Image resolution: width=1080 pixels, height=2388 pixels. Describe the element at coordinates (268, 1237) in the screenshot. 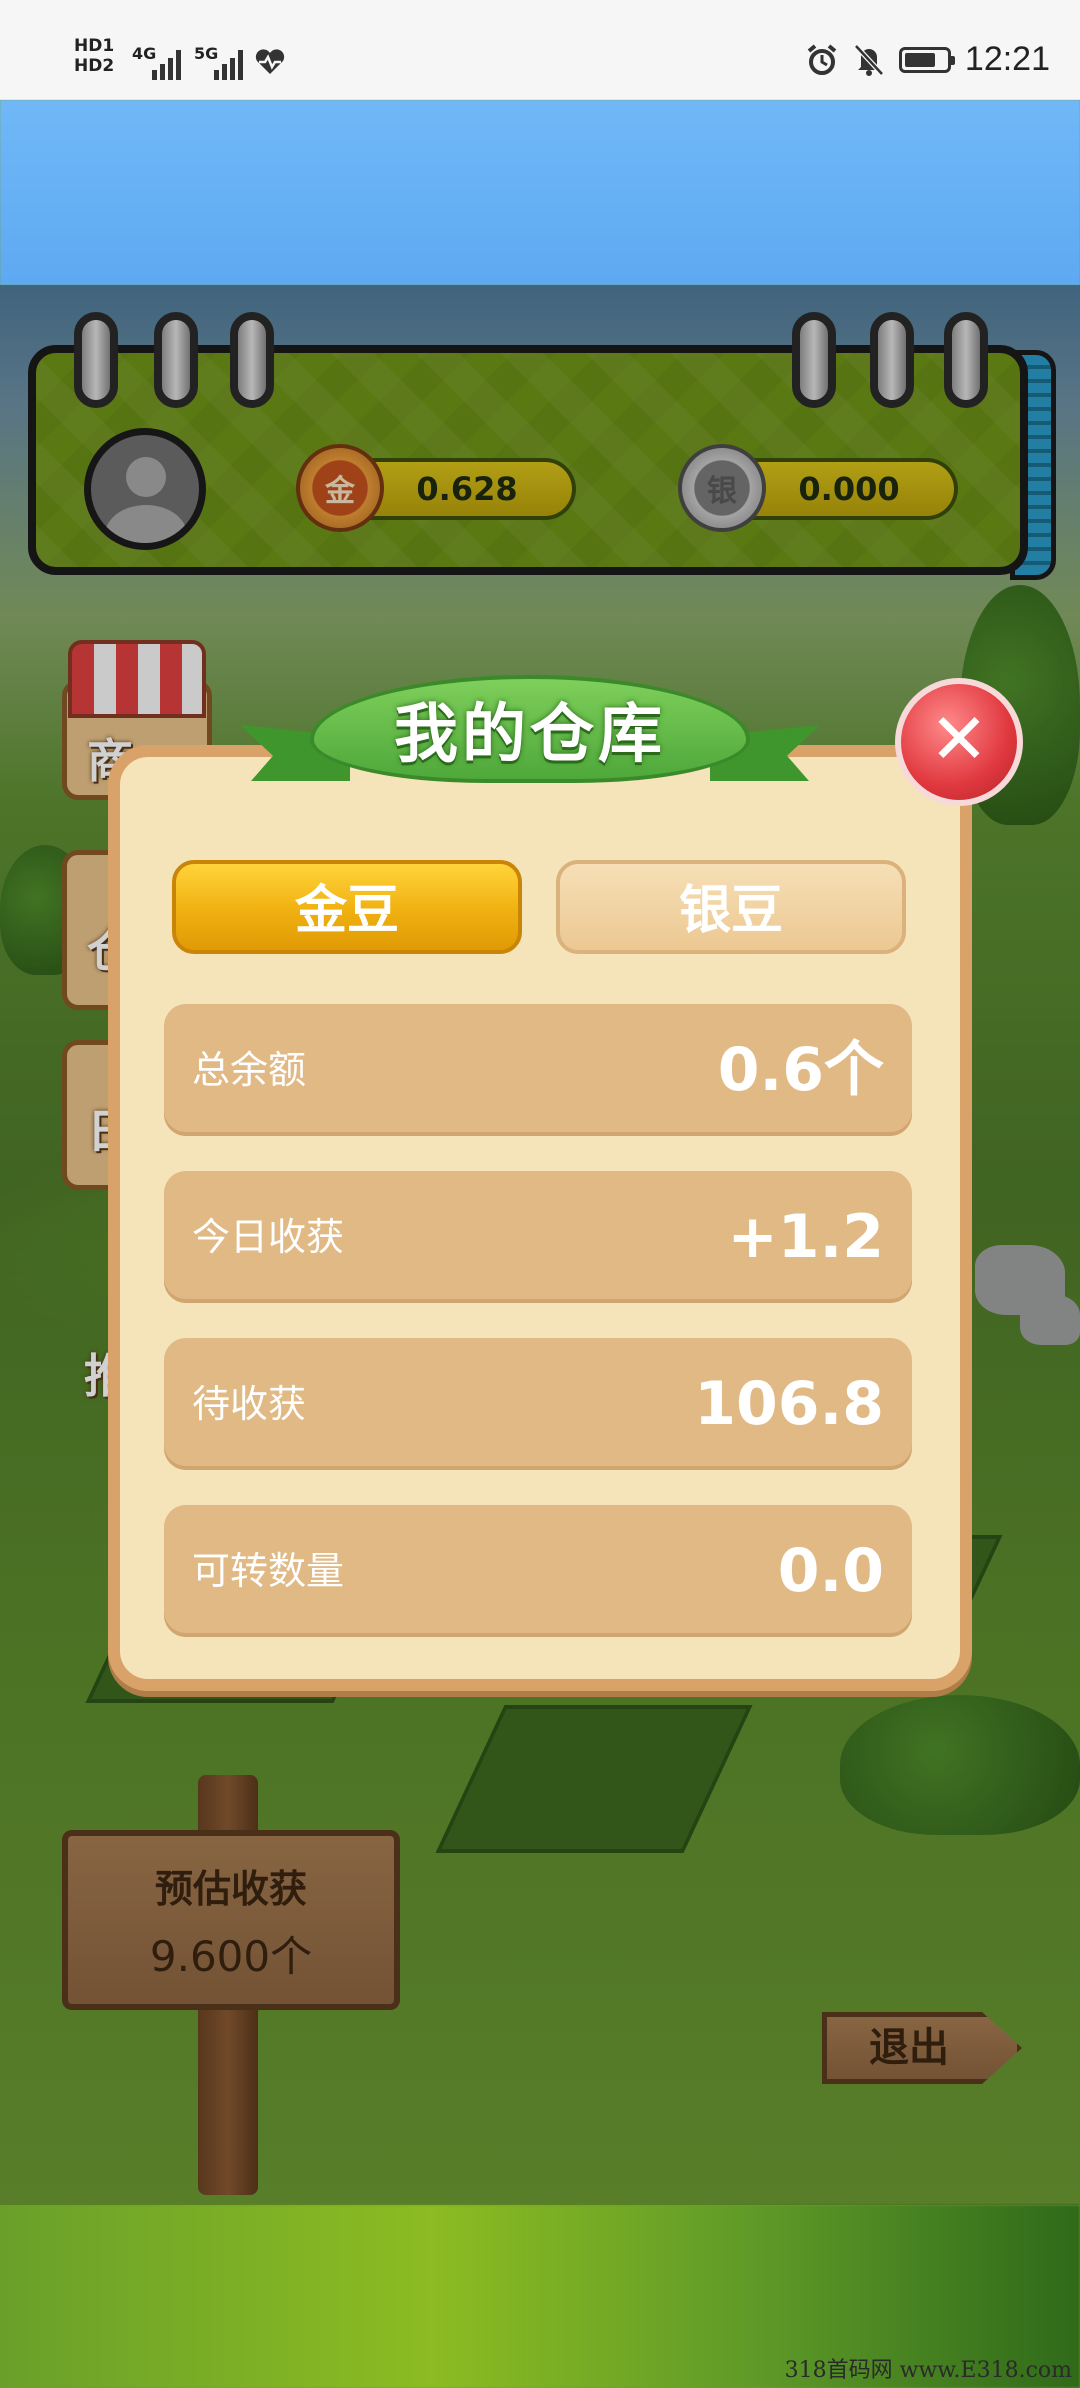

I see `today-harvest-label: 今日收获` at that location.